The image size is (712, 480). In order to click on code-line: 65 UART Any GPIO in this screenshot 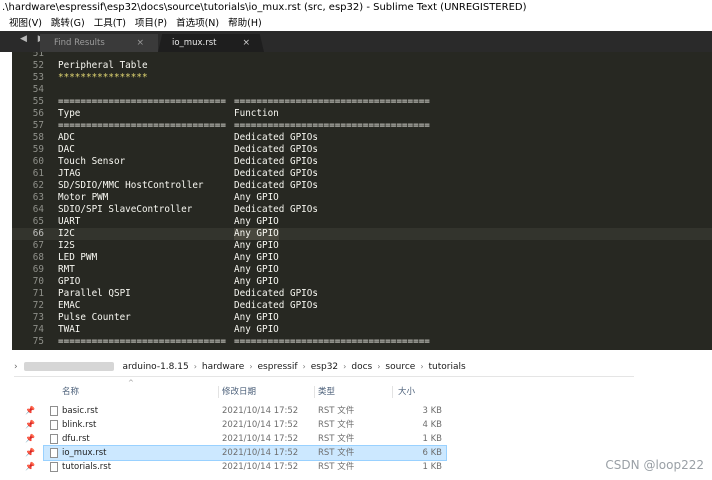, I will do `click(362, 222)`.